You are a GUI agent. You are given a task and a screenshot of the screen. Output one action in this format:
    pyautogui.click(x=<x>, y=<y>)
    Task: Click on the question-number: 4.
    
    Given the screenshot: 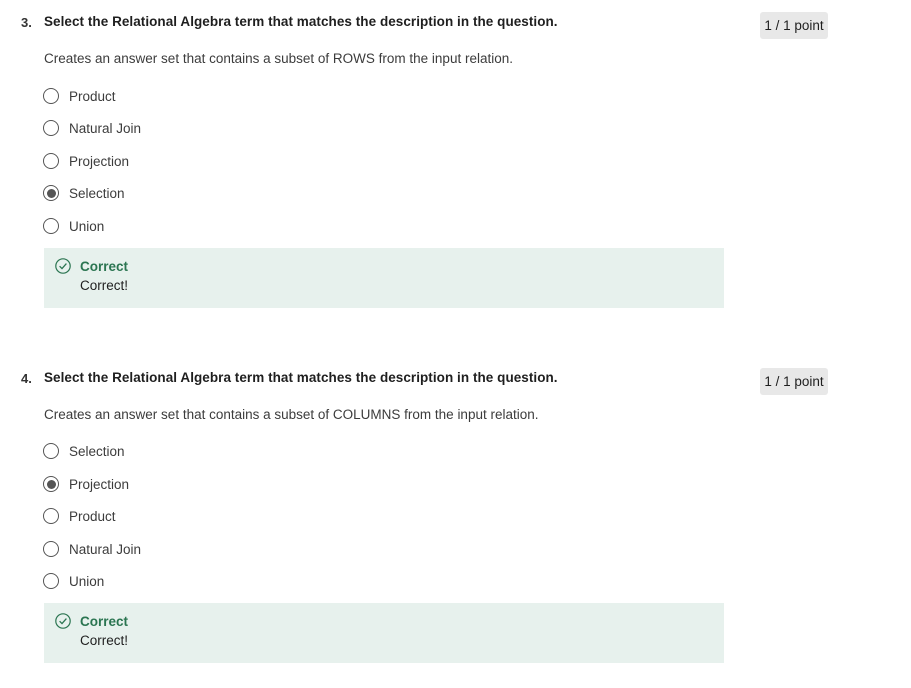 What is the action you would take?
    pyautogui.click(x=26, y=378)
    